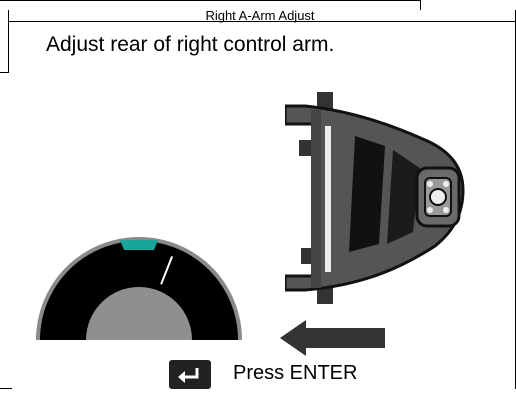 This screenshot has height=394, width=516. What do you see at coordinates (420, 5) in the screenshot?
I see `frame-top-right-tick` at bounding box center [420, 5].